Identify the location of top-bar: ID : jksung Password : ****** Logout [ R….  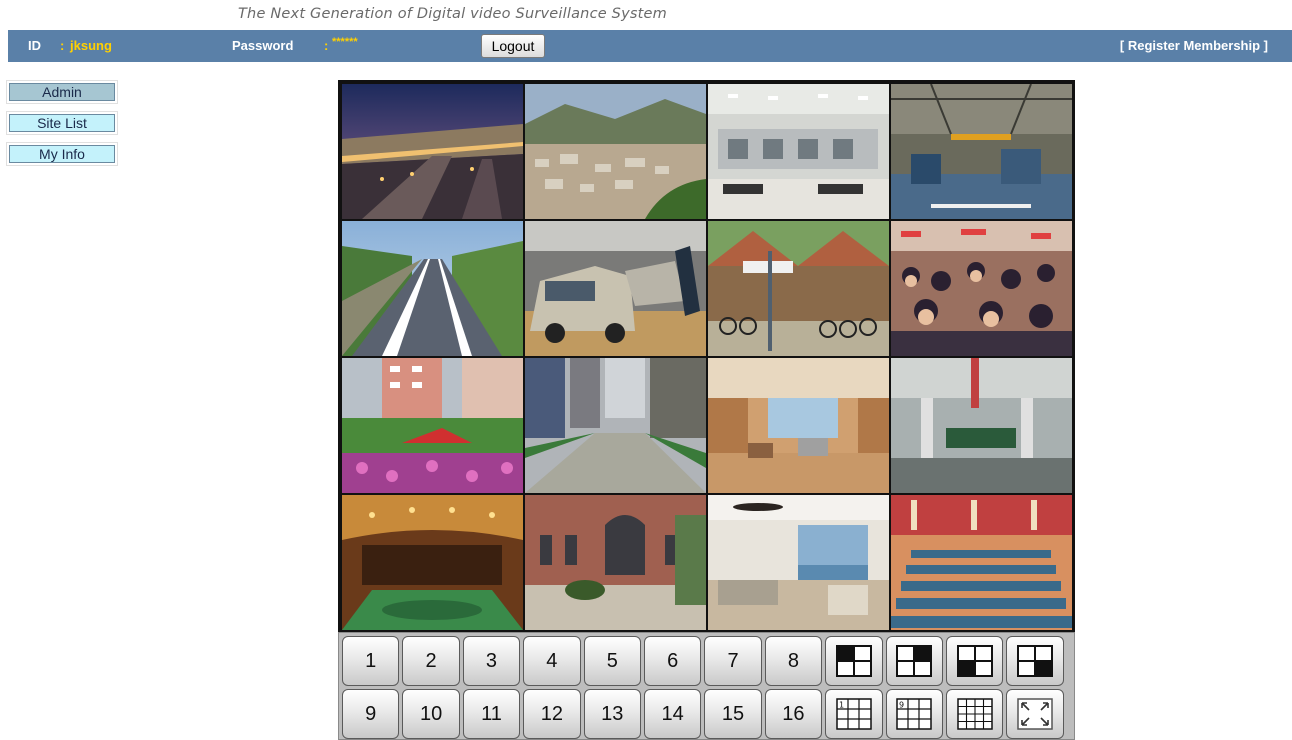
(650, 46).